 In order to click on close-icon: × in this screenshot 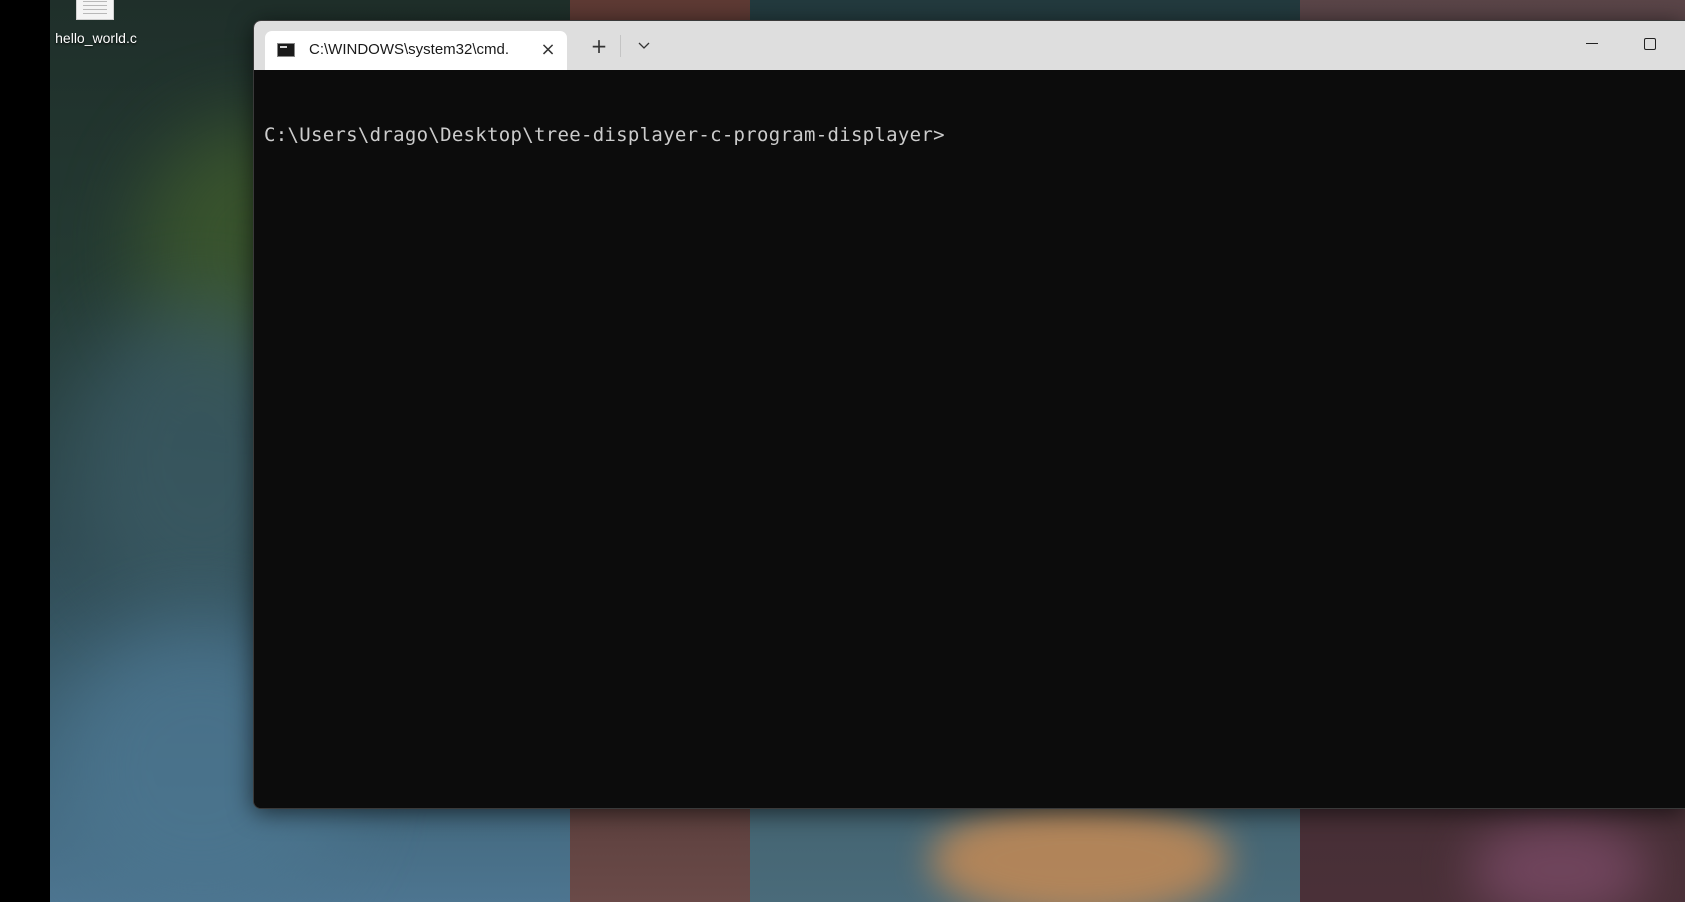, I will do `click(548, 50)`.